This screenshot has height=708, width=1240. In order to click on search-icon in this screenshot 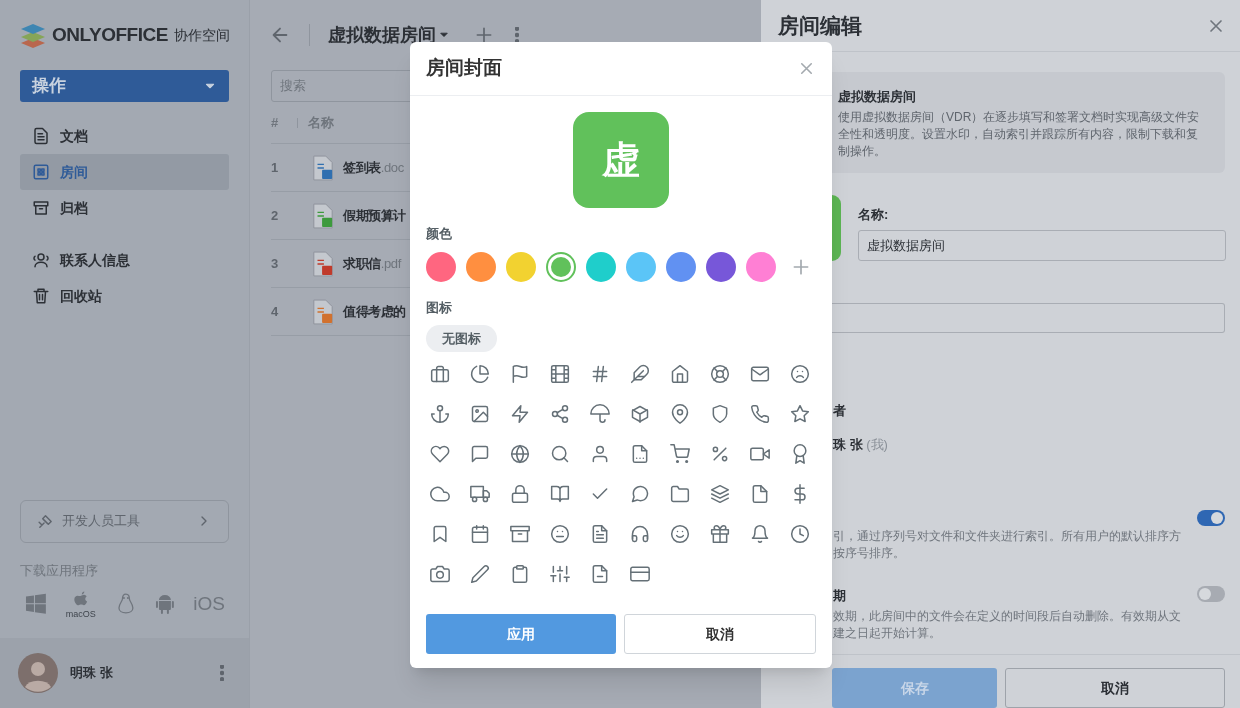, I will do `click(560, 454)`.